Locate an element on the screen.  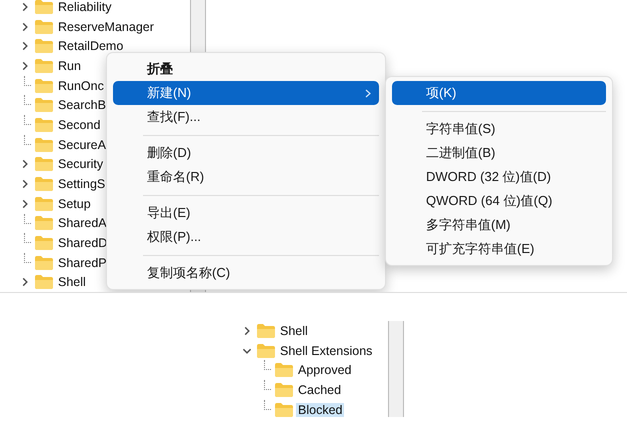
tree-item: SettingS is located at coordinates (82, 184).